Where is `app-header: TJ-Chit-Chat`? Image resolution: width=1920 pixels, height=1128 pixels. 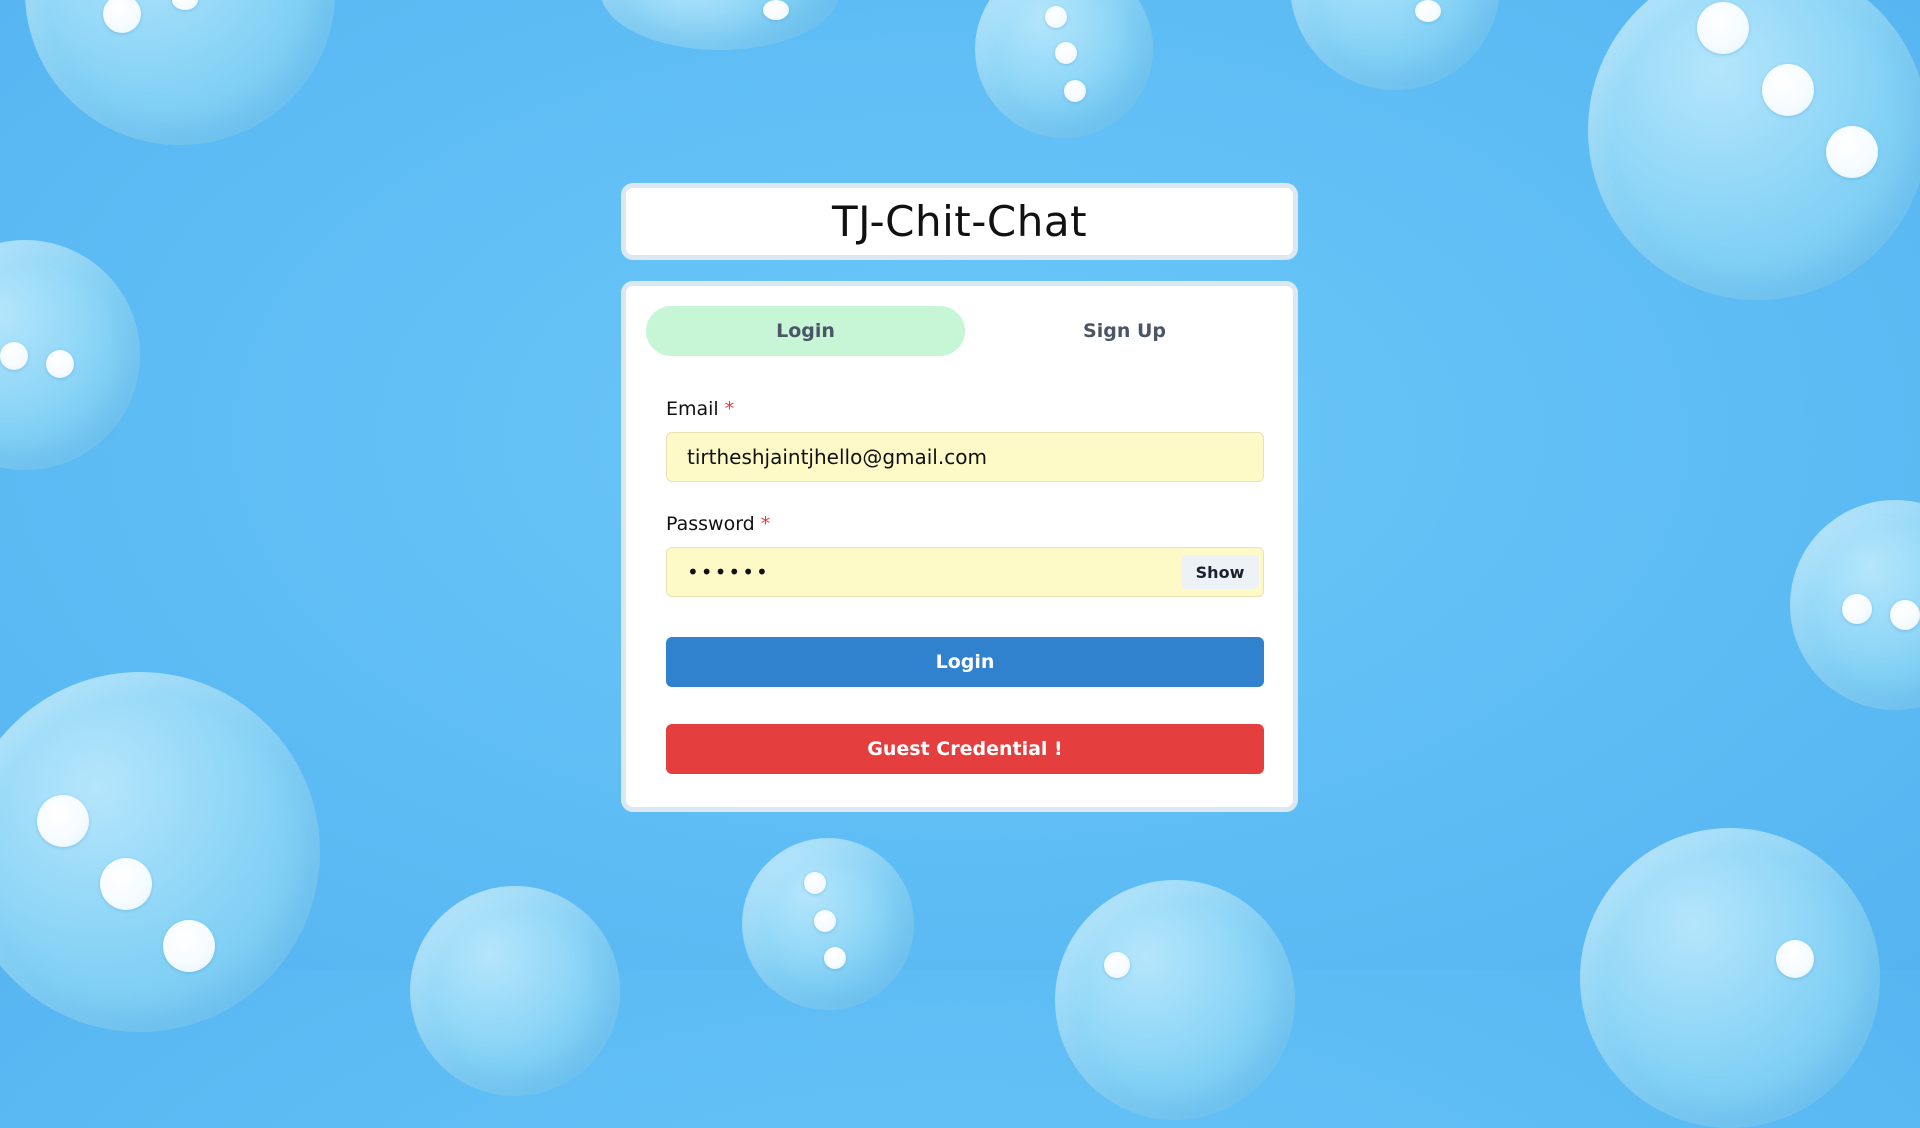 app-header: TJ-Chit-Chat is located at coordinates (959, 221).